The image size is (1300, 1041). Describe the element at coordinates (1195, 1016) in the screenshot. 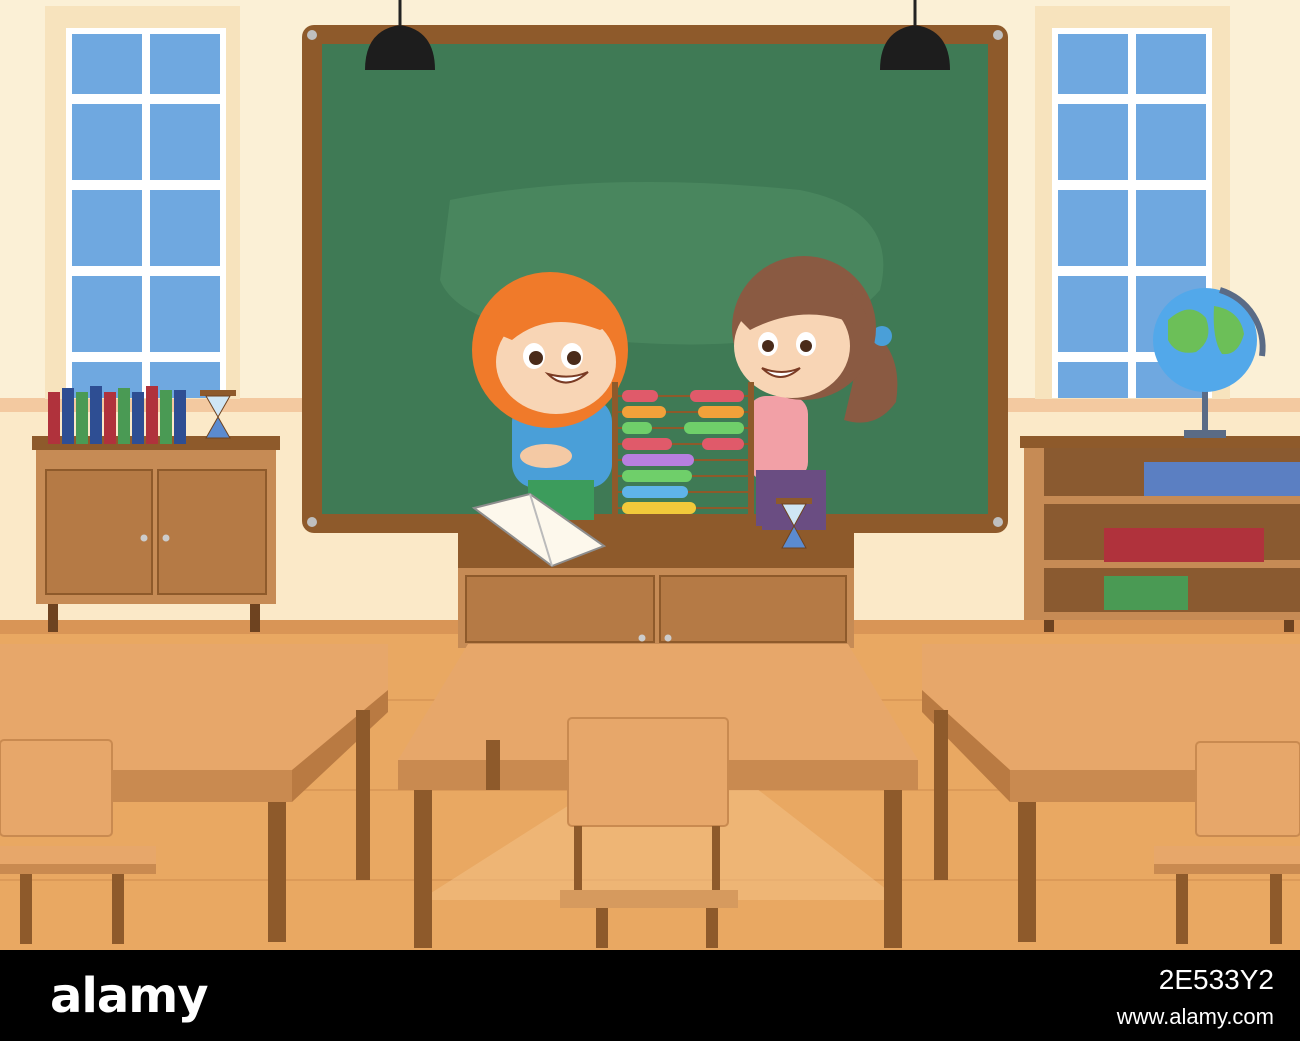

I see `watermark-url: www.alamy.com` at that location.